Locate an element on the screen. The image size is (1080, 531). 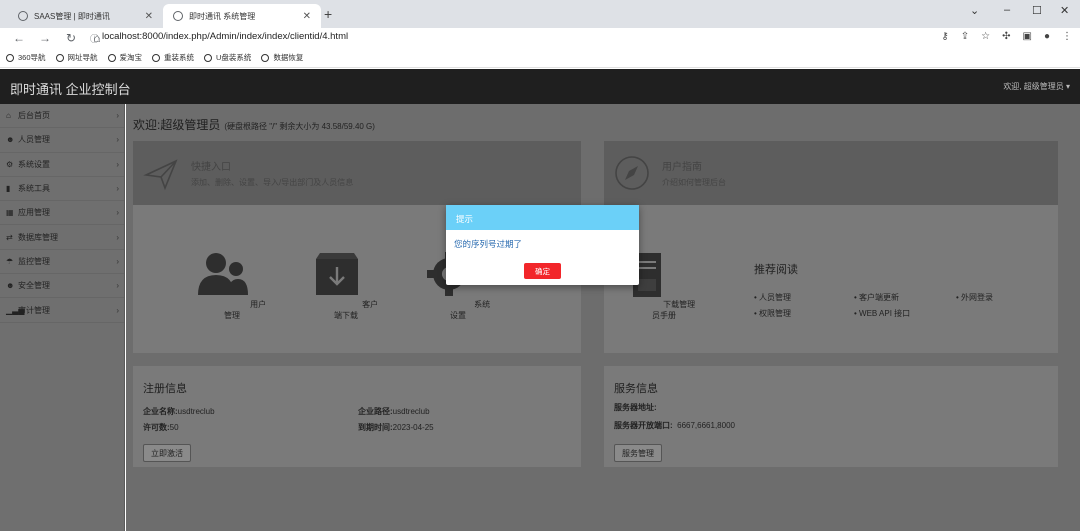
quick-item-download: 客户端下载 is located at coordinates (346, 286).